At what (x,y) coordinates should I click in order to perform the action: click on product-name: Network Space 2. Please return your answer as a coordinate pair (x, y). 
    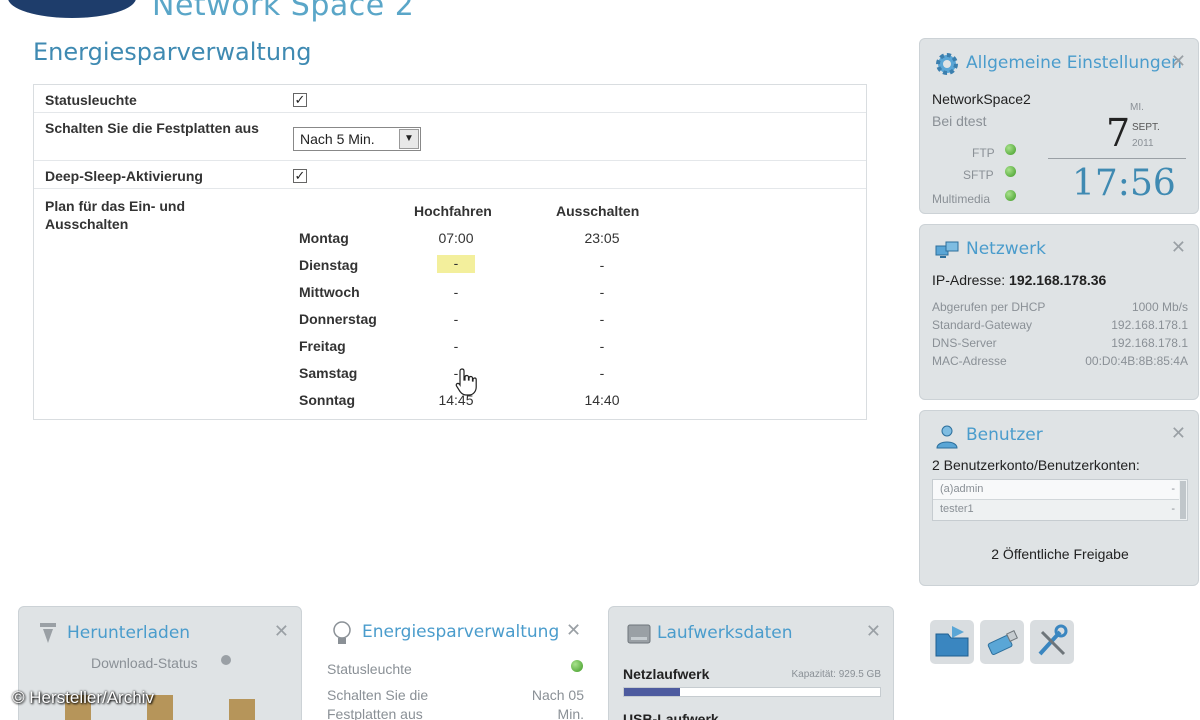
    Looking at the image, I should click on (283, 11).